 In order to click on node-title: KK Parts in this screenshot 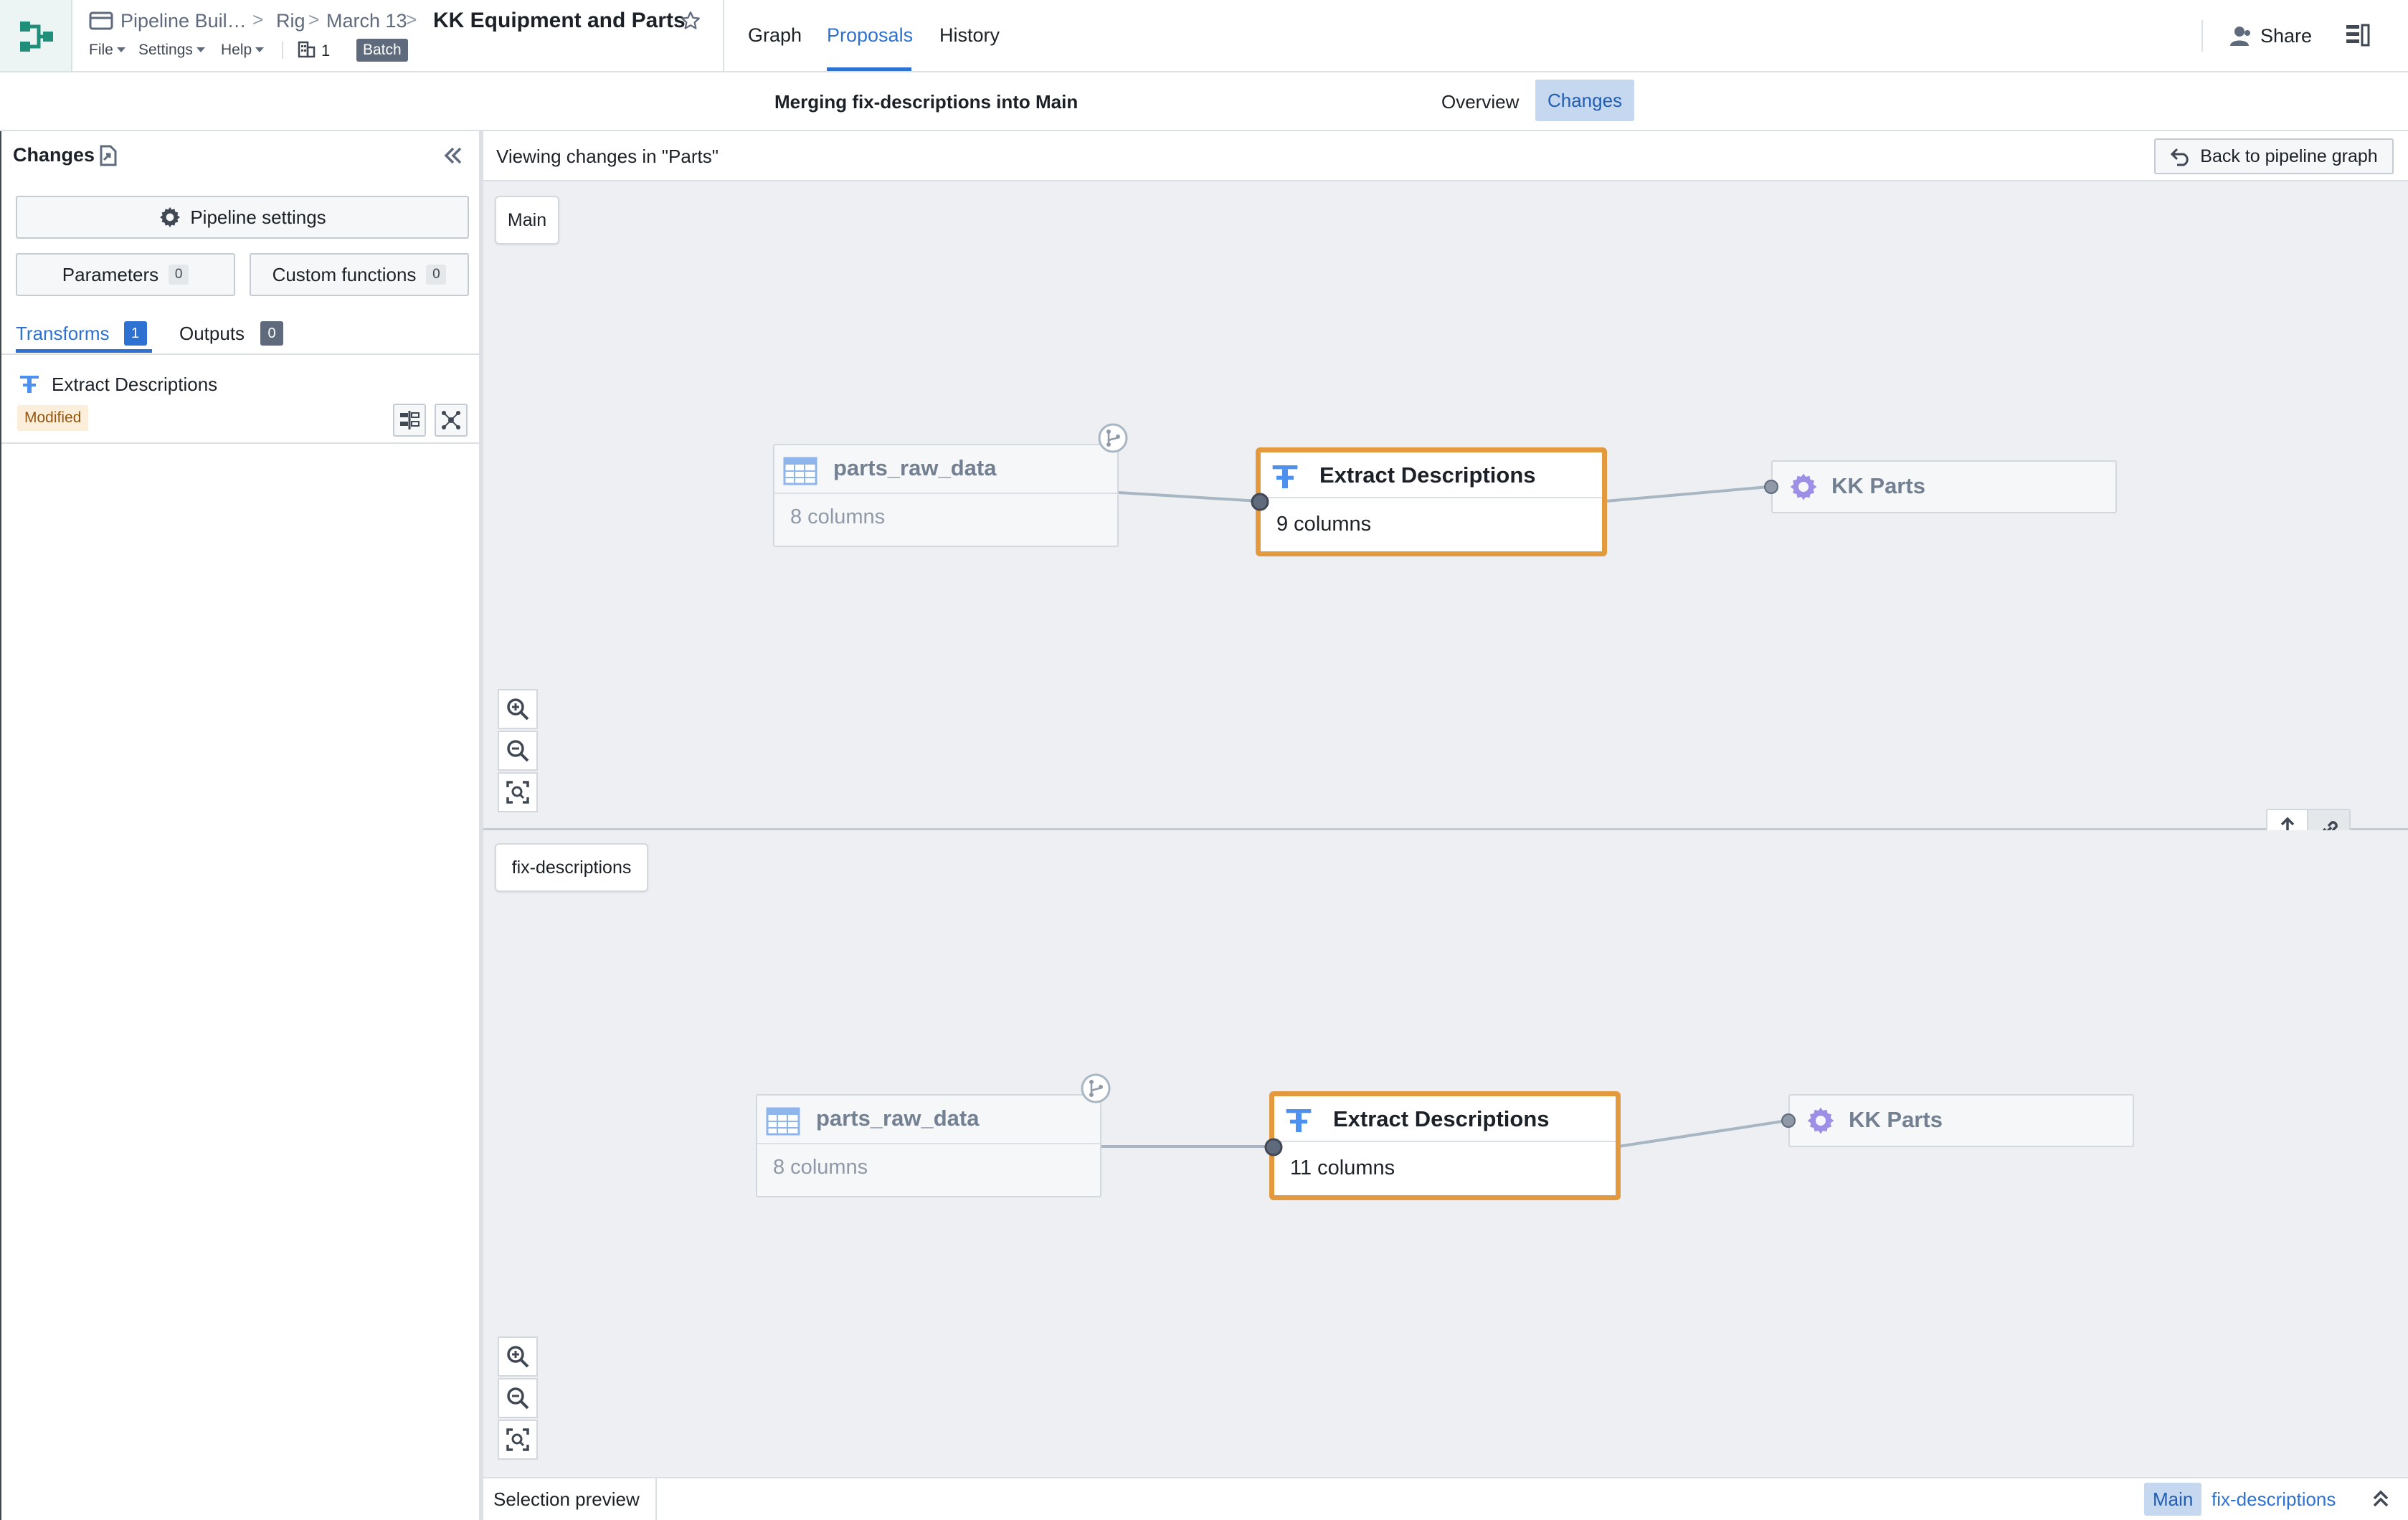, I will do `click(1878, 485)`.